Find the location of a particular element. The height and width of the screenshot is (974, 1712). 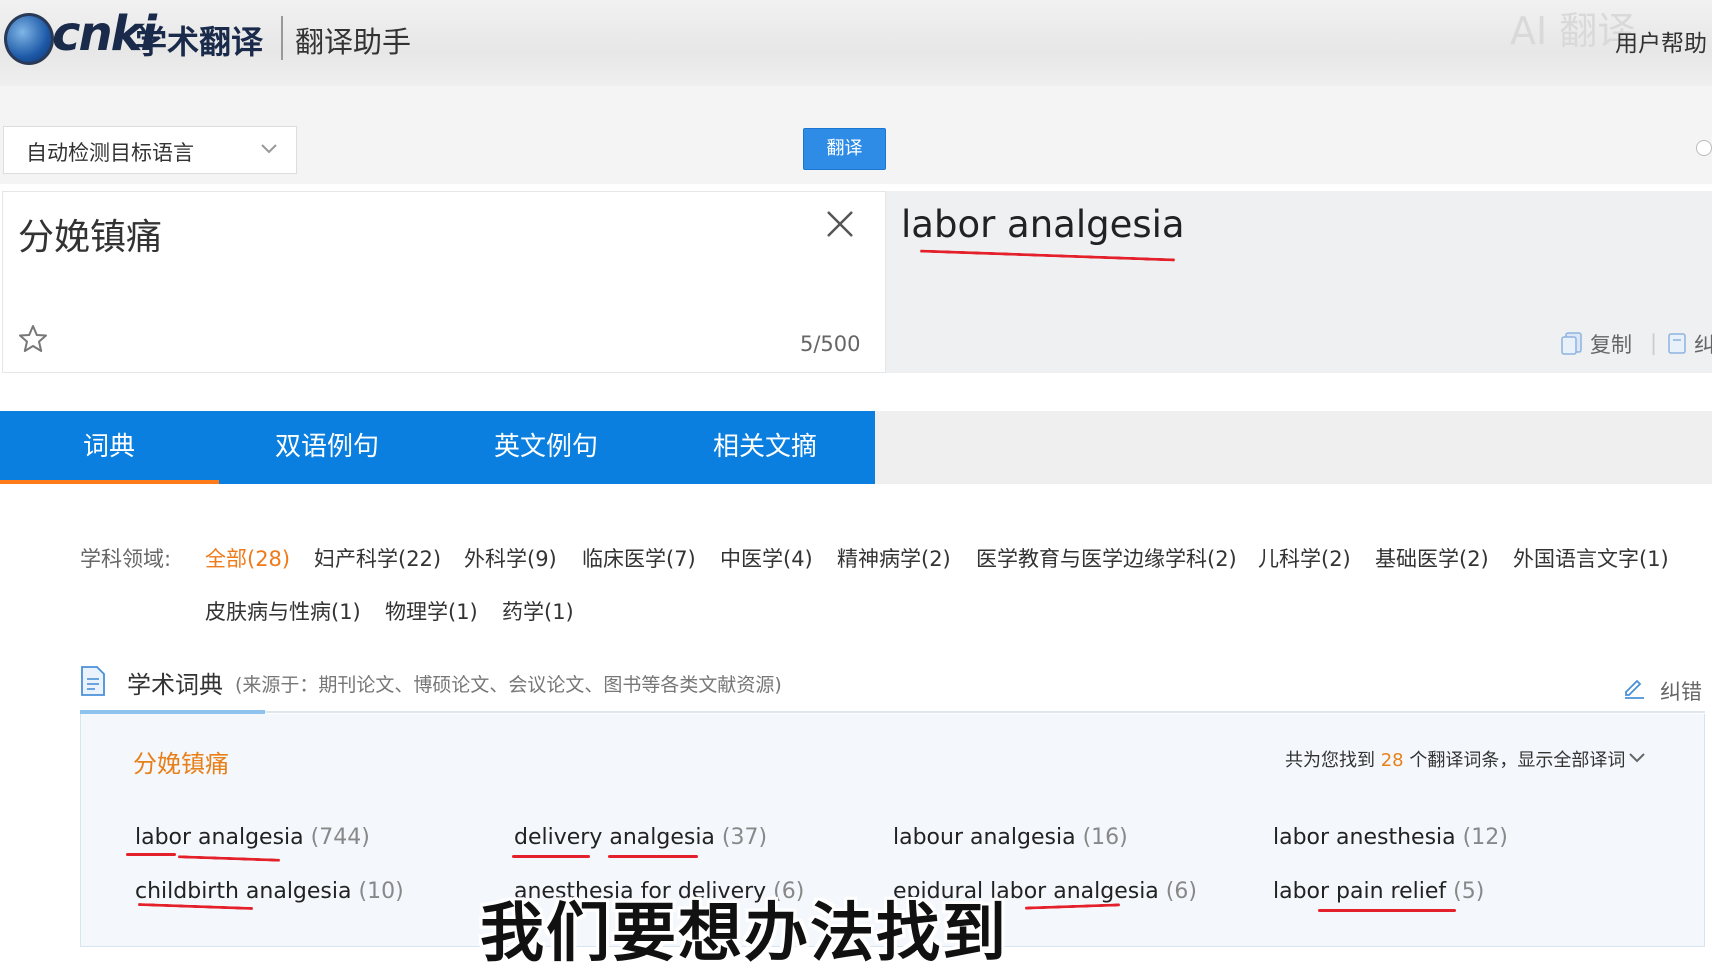

result-tabs: 词典 双语例句 英文例句 相关文摘 is located at coordinates (437, 447).